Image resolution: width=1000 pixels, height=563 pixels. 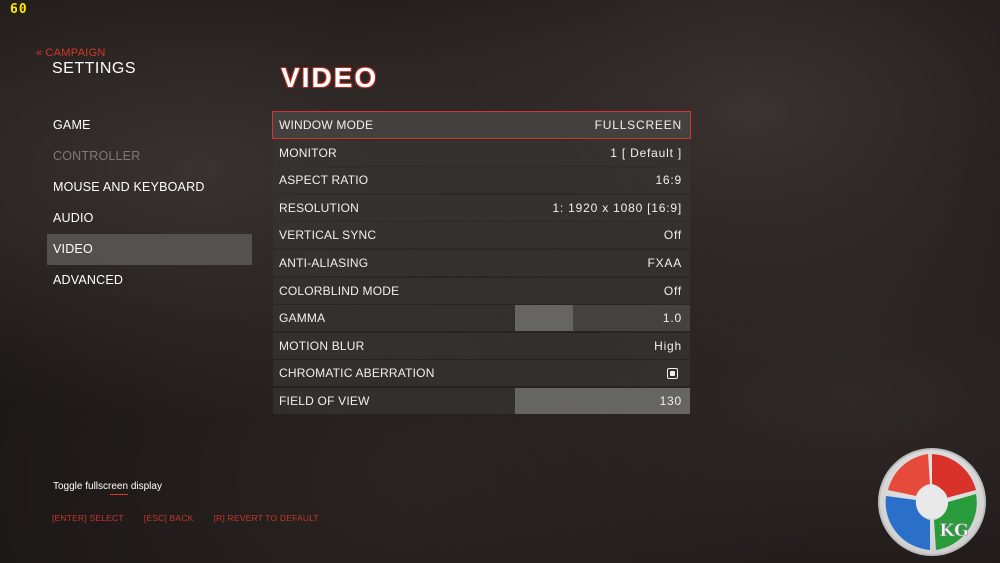 I want to click on settings-title: SETTINGS, so click(x=94, y=68).